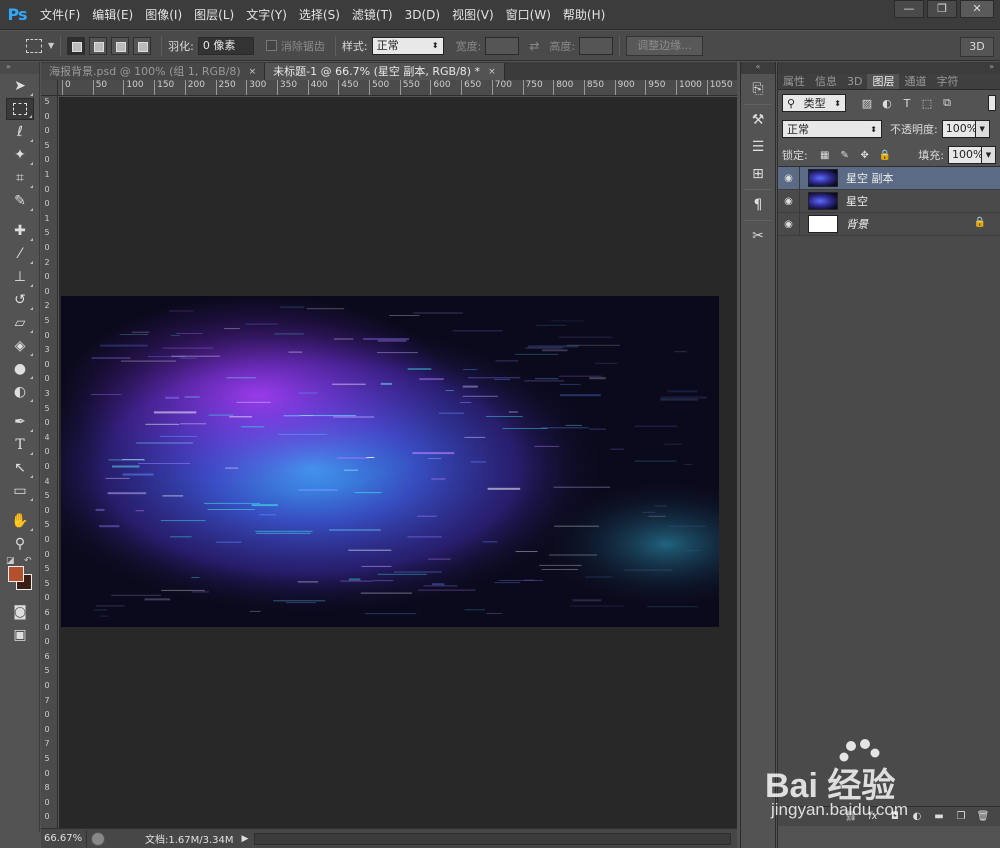 This screenshot has height=848, width=1000. Describe the element at coordinates (20, 231) in the screenshot. I see `healing-brush-tool-icon: ✚` at that location.